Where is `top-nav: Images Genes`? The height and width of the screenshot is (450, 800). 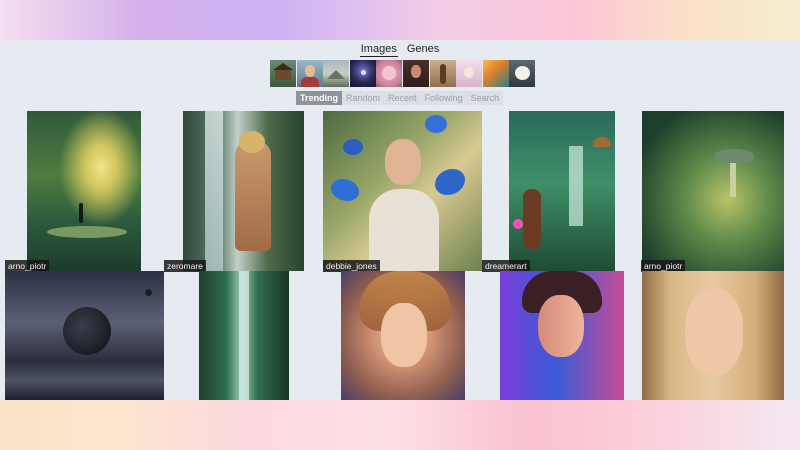
top-nav: Images Genes is located at coordinates (400, 49).